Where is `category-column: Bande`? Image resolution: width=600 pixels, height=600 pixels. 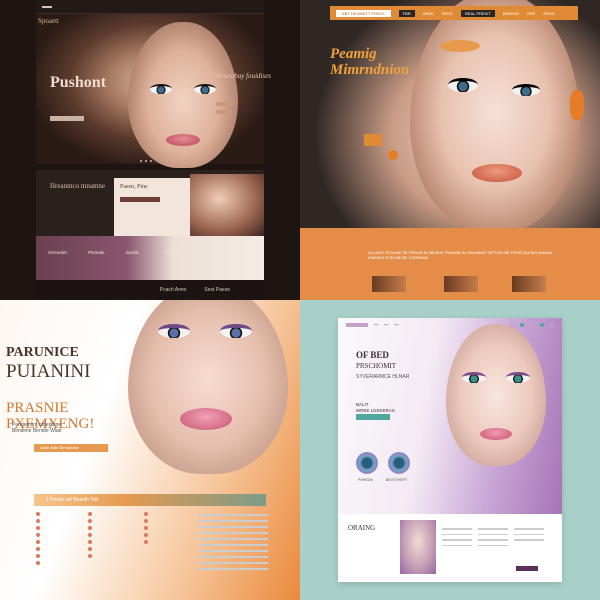
category-column: Bande is located at coordinates (132, 253).